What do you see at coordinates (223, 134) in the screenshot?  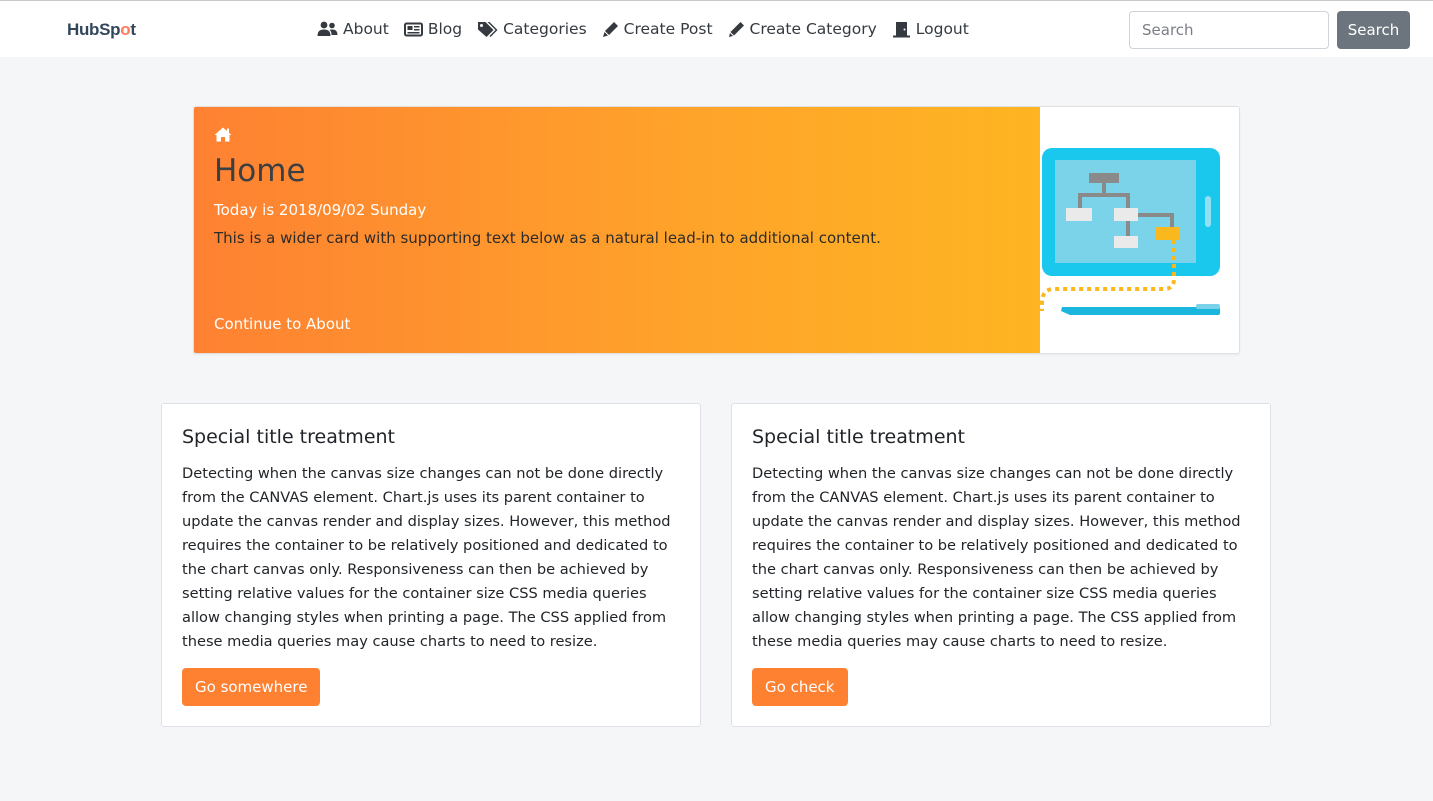 I see `home-icon` at bounding box center [223, 134].